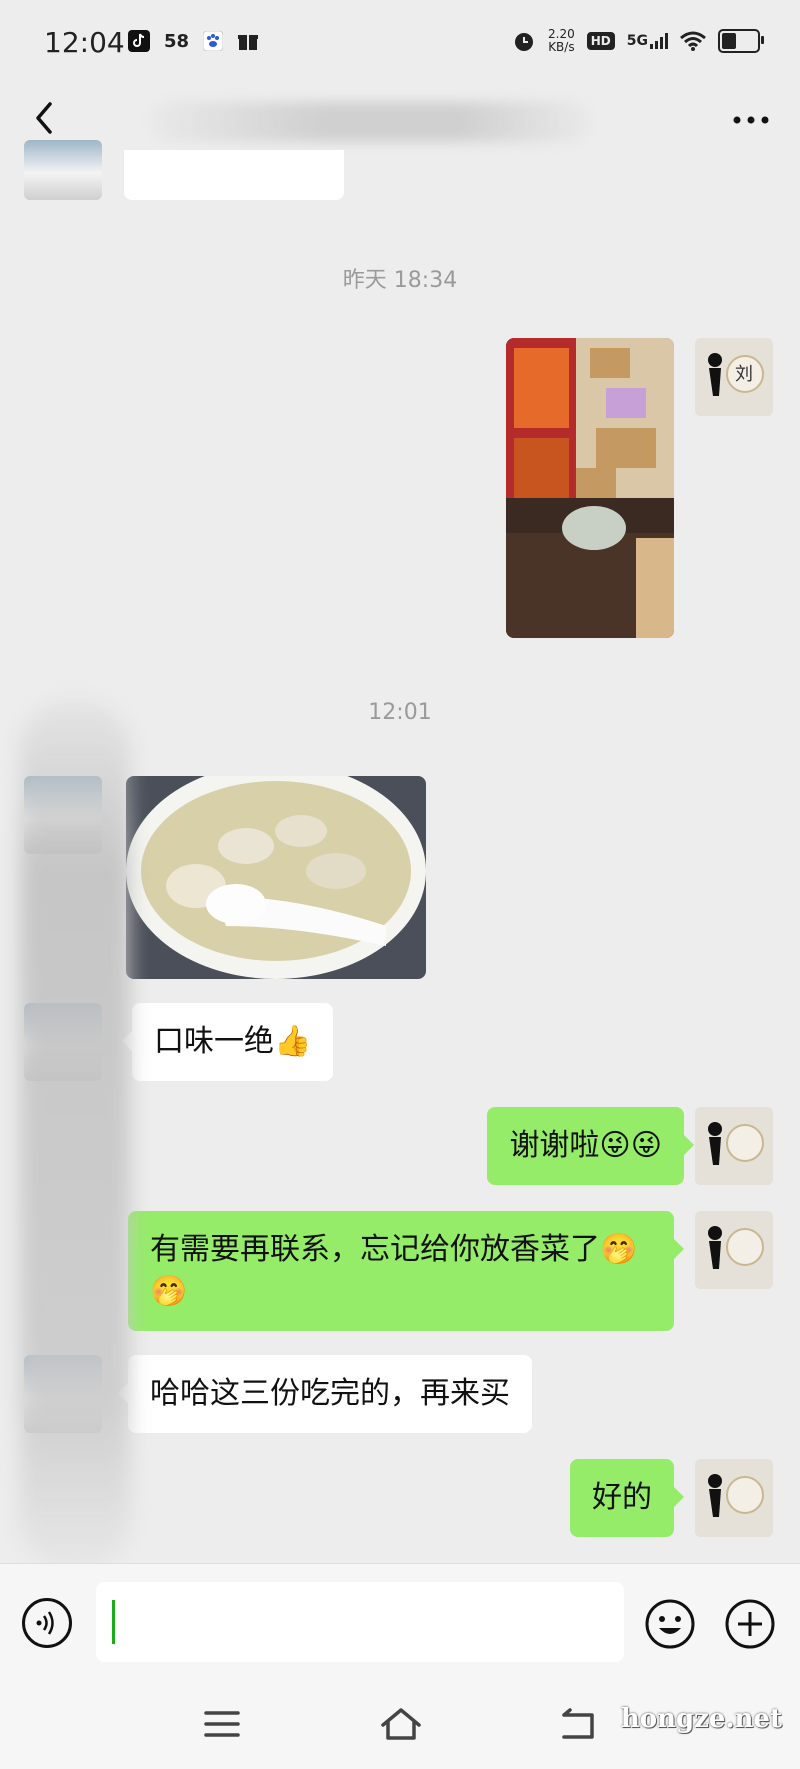 The image size is (800, 1769). What do you see at coordinates (193, 41) in the screenshot?
I see `notification-icons: 58` at bounding box center [193, 41].